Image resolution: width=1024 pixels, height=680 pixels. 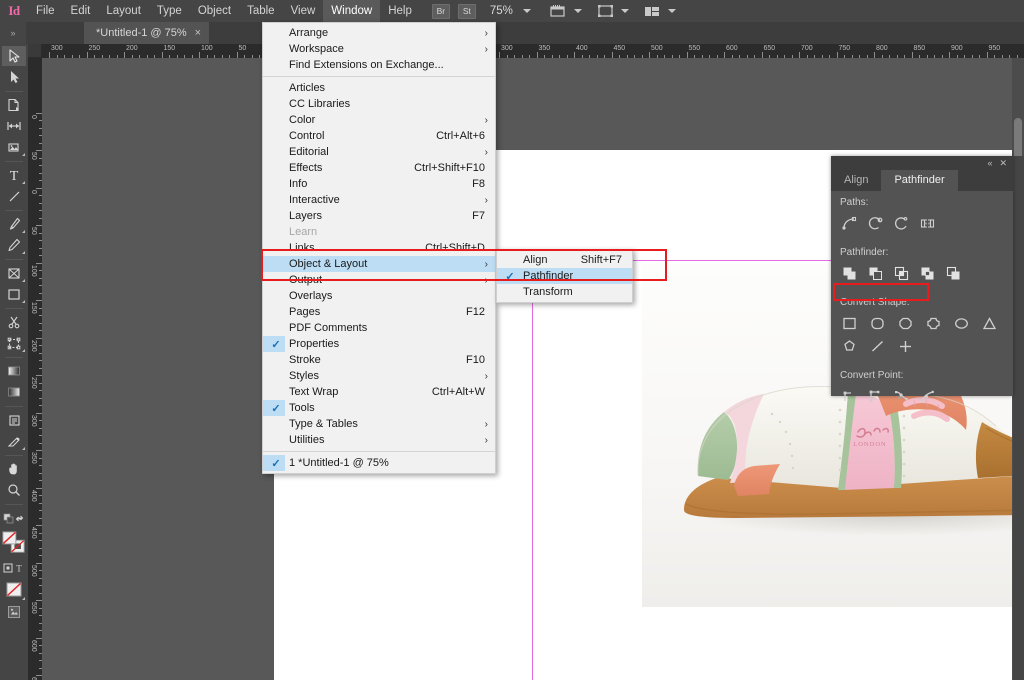 I want to click on convert-orthogonal-line-icon, so click(x=905, y=346).